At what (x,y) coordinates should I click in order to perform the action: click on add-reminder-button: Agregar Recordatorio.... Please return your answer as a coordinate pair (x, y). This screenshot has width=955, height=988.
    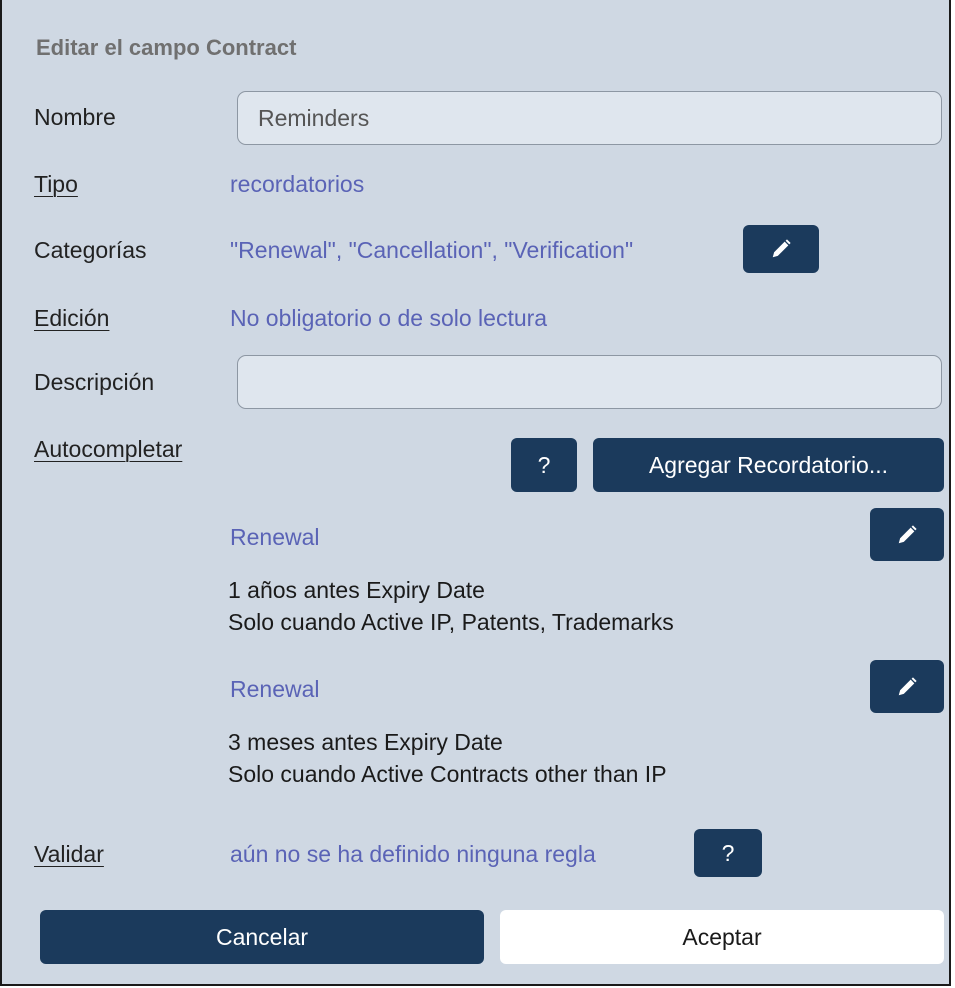
    Looking at the image, I should click on (768, 465).